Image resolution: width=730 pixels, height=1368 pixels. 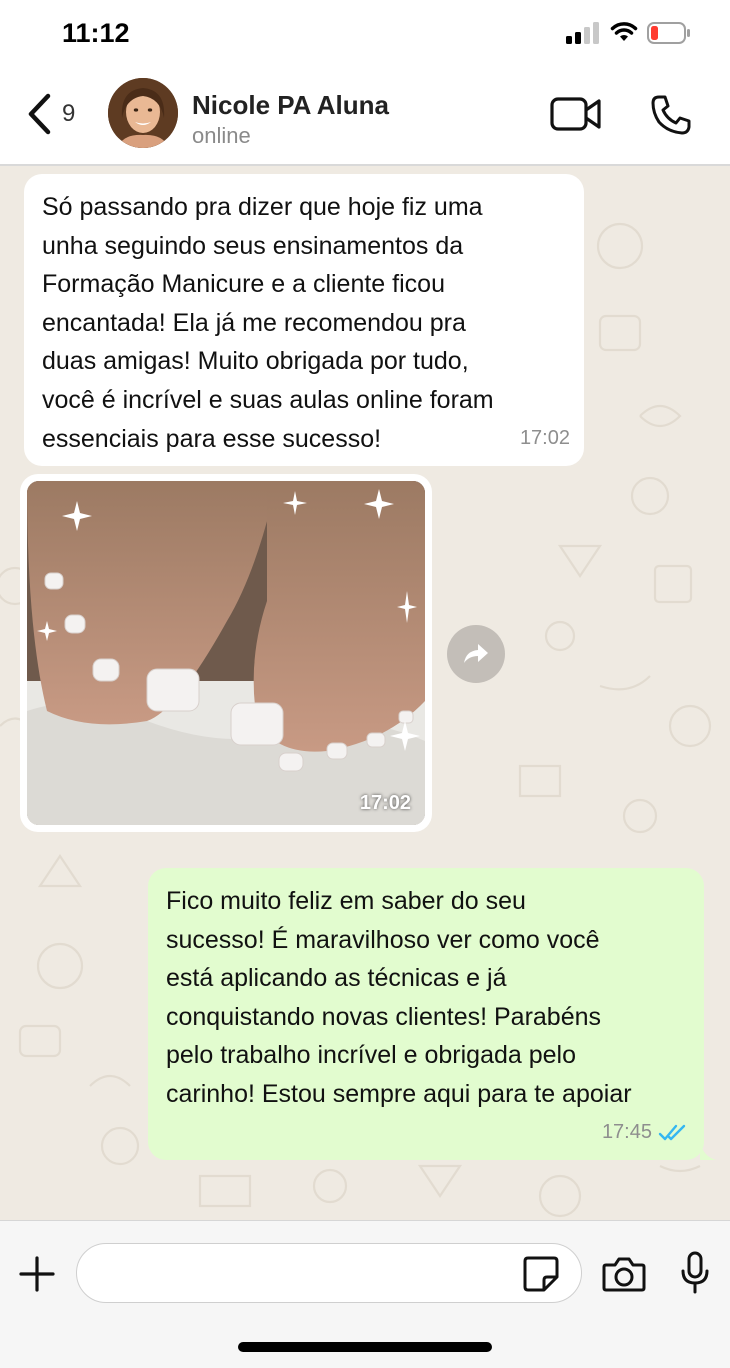 I want to click on message-line: duas amigas! Muito obrigada por tudo,, so click(x=255, y=361).